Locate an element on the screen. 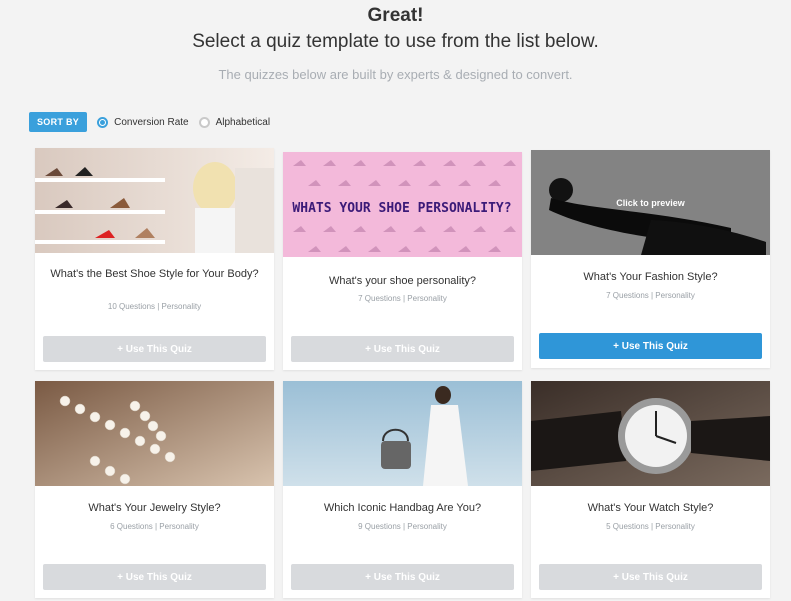 The image size is (791, 601). page-title: Great! is located at coordinates (395, 15).